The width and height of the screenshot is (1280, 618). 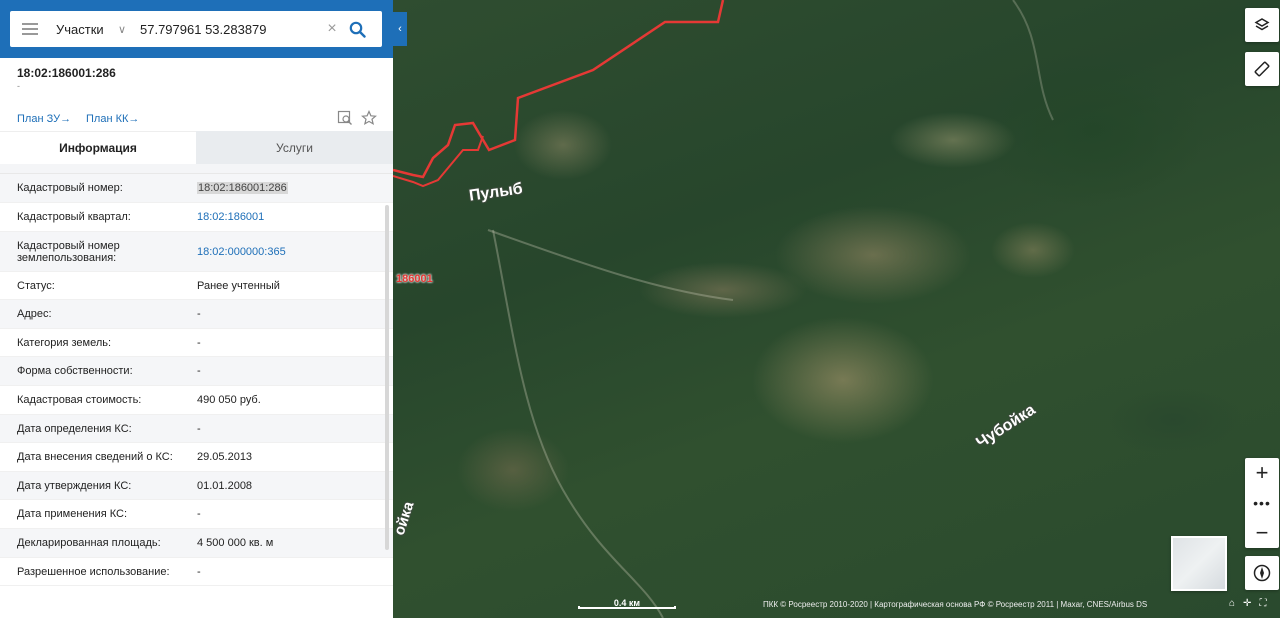 I want to click on object-subtitle: -, so click(x=18, y=86).